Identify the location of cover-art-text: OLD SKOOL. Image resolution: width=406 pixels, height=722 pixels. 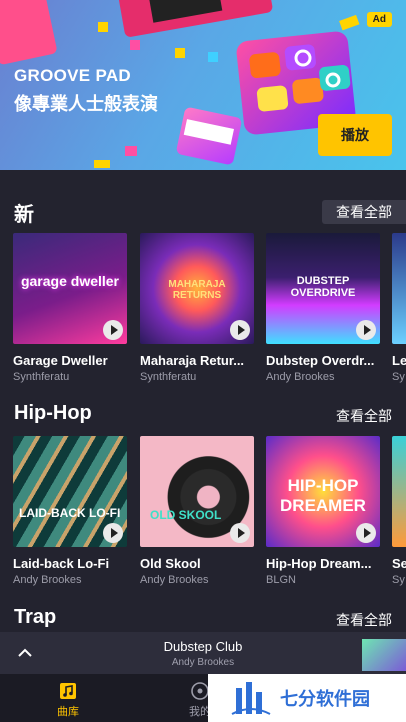
(186, 515).